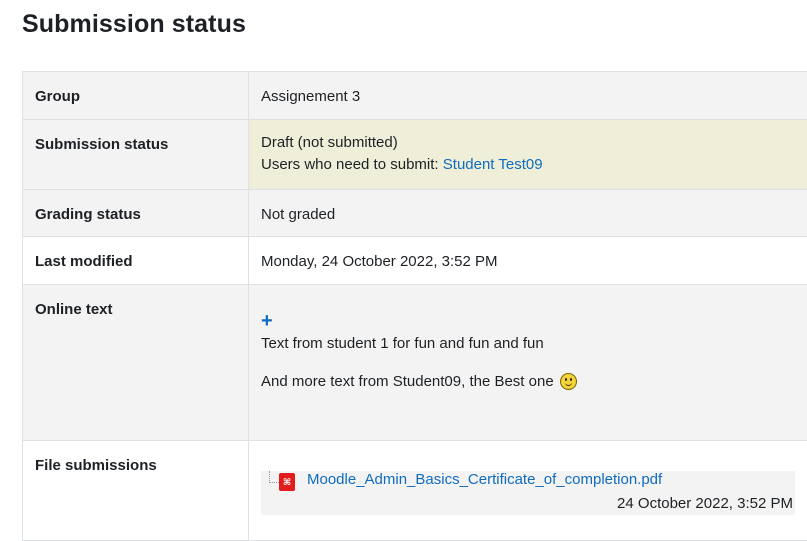 The width and height of the screenshot is (807, 541). I want to click on row-value-grading-status: Not graded, so click(528, 213).